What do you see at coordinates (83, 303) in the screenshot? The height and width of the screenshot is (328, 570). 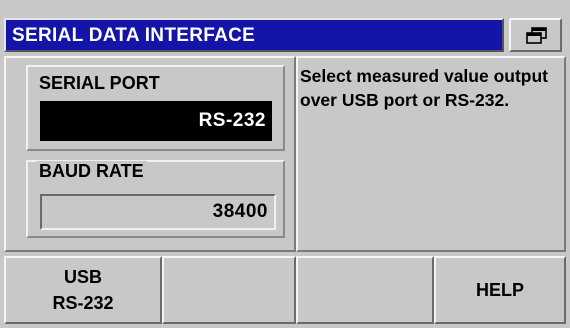 I see `softkey-label-line2: RS-232` at bounding box center [83, 303].